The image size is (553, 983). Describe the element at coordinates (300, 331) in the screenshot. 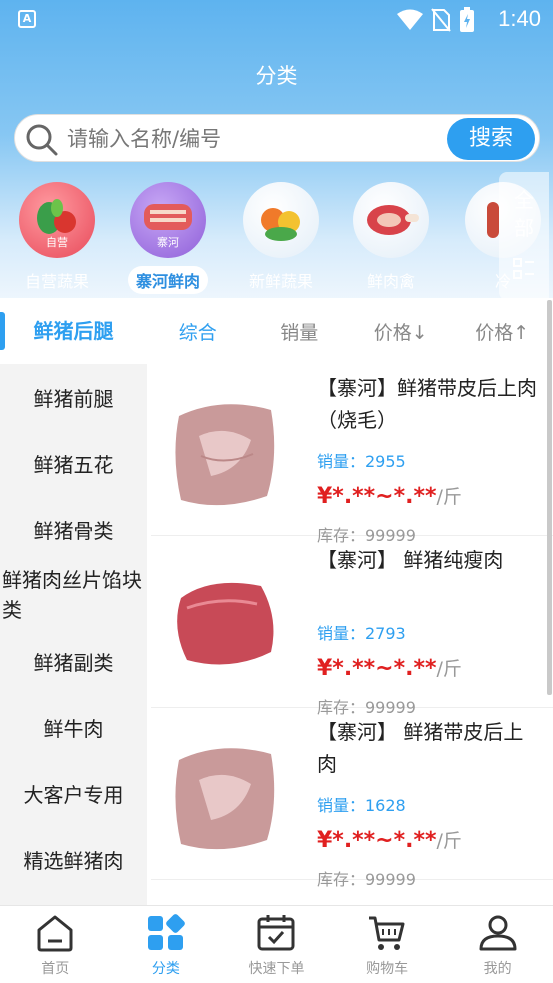

I see `sort-sales: 销量` at that location.